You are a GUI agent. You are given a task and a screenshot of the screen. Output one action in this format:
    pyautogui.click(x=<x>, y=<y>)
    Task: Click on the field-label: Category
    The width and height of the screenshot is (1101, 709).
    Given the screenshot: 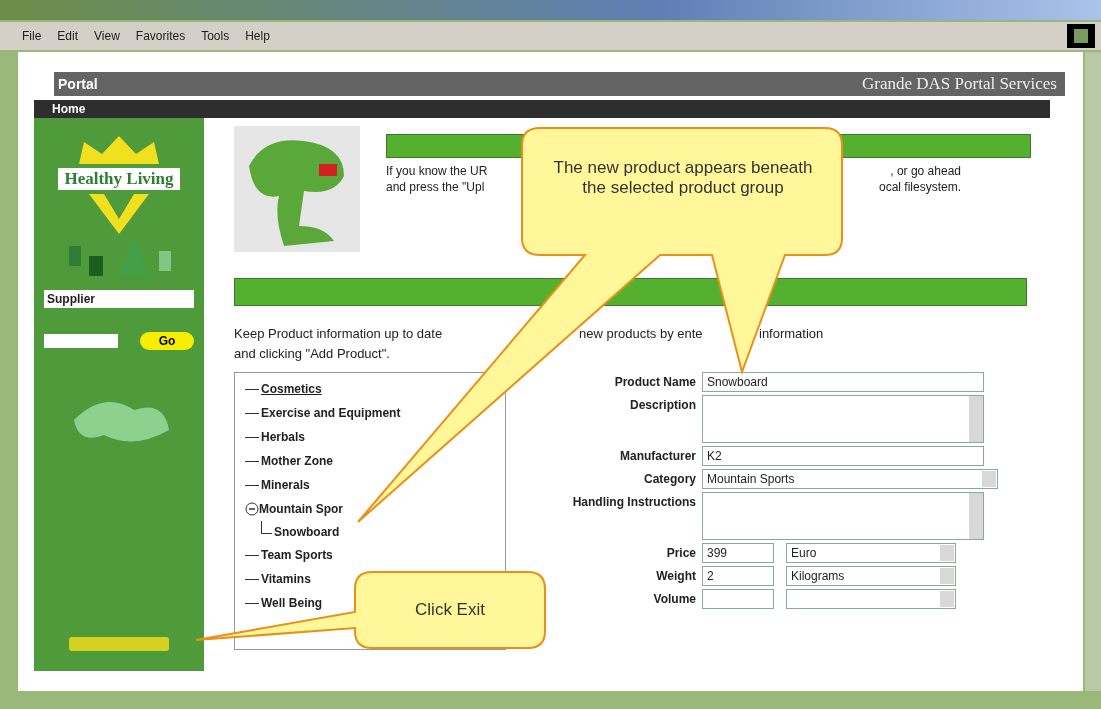 What is the action you would take?
    pyautogui.click(x=669, y=478)
    